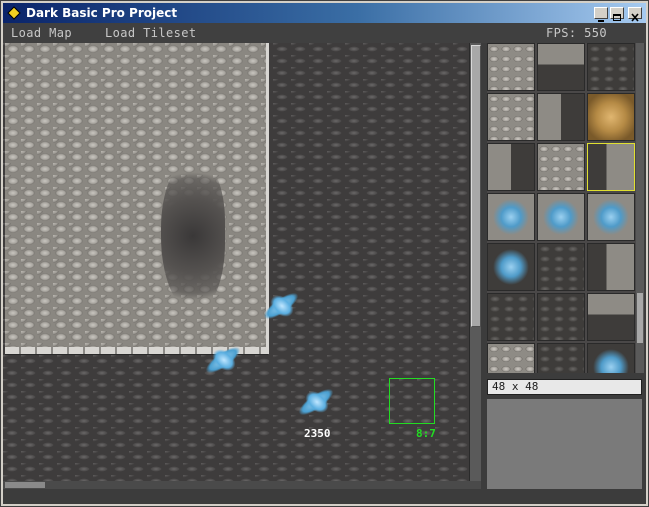  Describe the element at coordinates (617, 17) in the screenshot. I see `maximize-icon` at that location.